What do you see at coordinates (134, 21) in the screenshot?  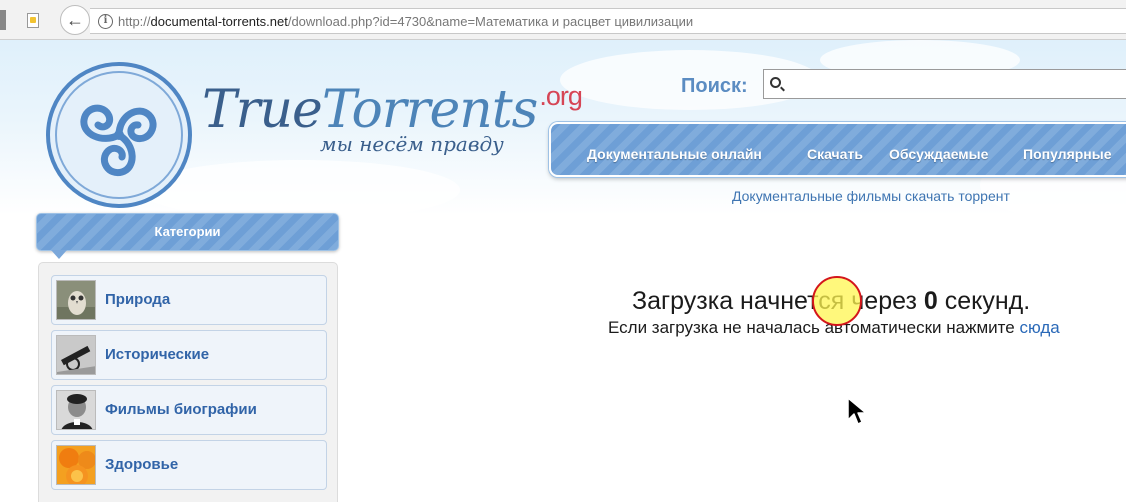 I see `url-scheme: http://` at bounding box center [134, 21].